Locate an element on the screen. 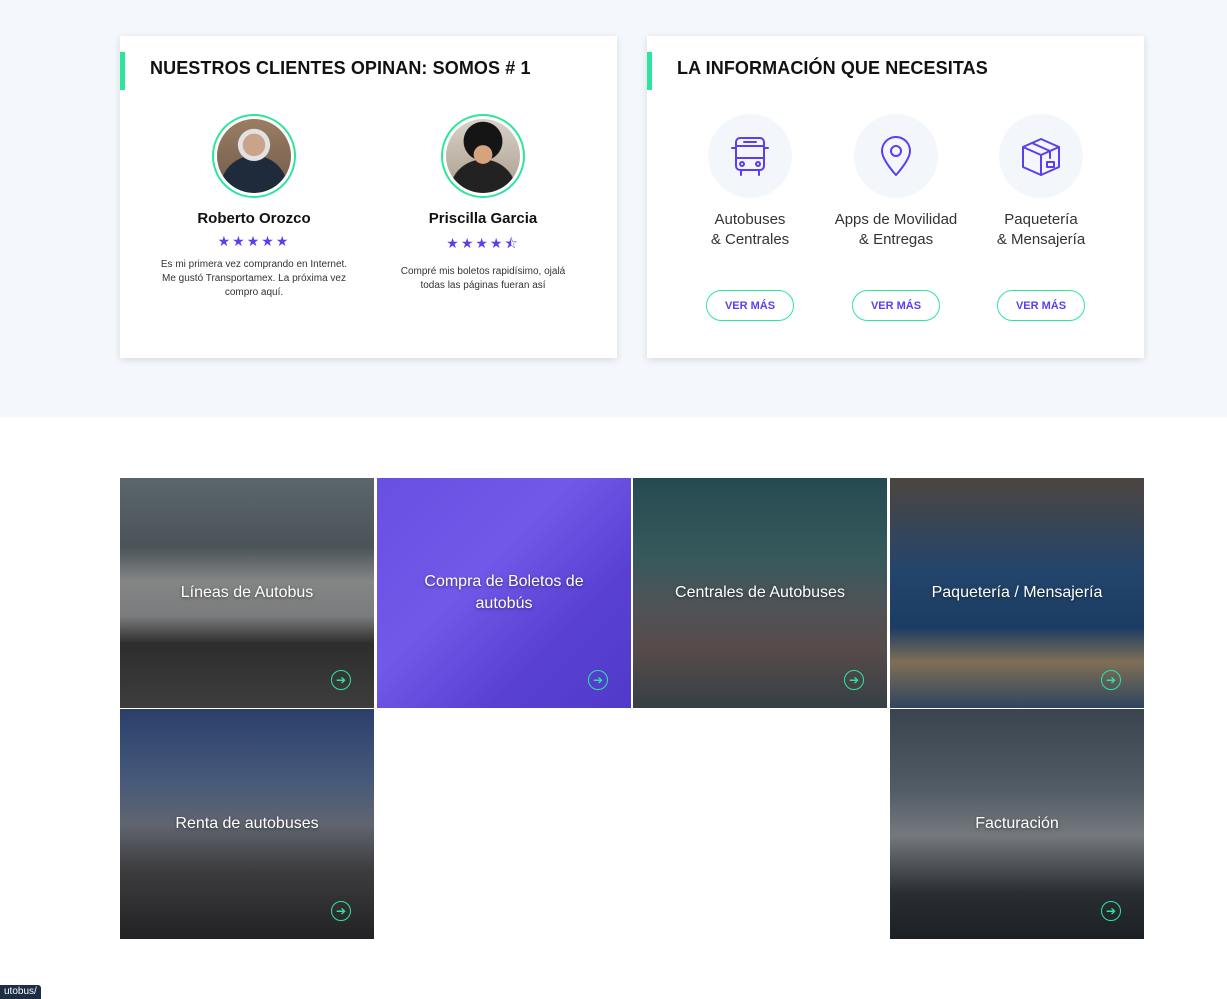 The width and height of the screenshot is (1227, 999). info-label: Apps de Movilidad & Entregas is located at coordinates (896, 229).